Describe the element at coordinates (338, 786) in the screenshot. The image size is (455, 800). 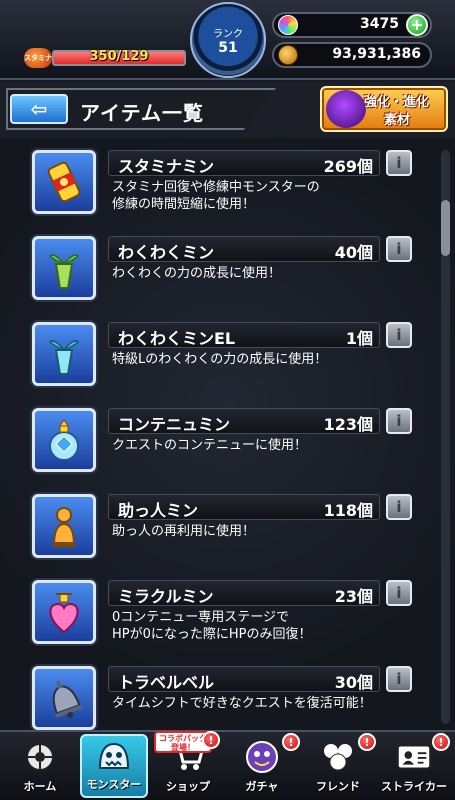
I see `nav-friend-label: フレンド` at that location.